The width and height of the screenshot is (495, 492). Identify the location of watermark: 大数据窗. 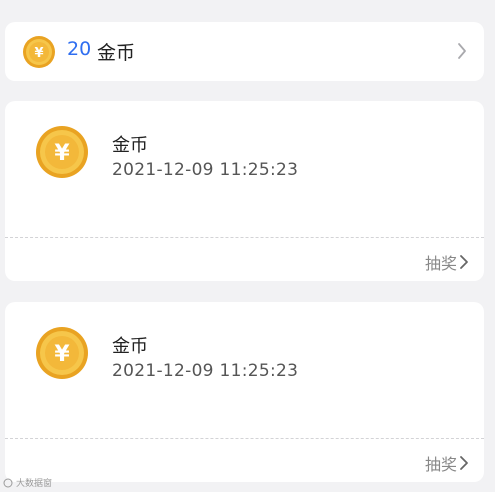
(27, 482).